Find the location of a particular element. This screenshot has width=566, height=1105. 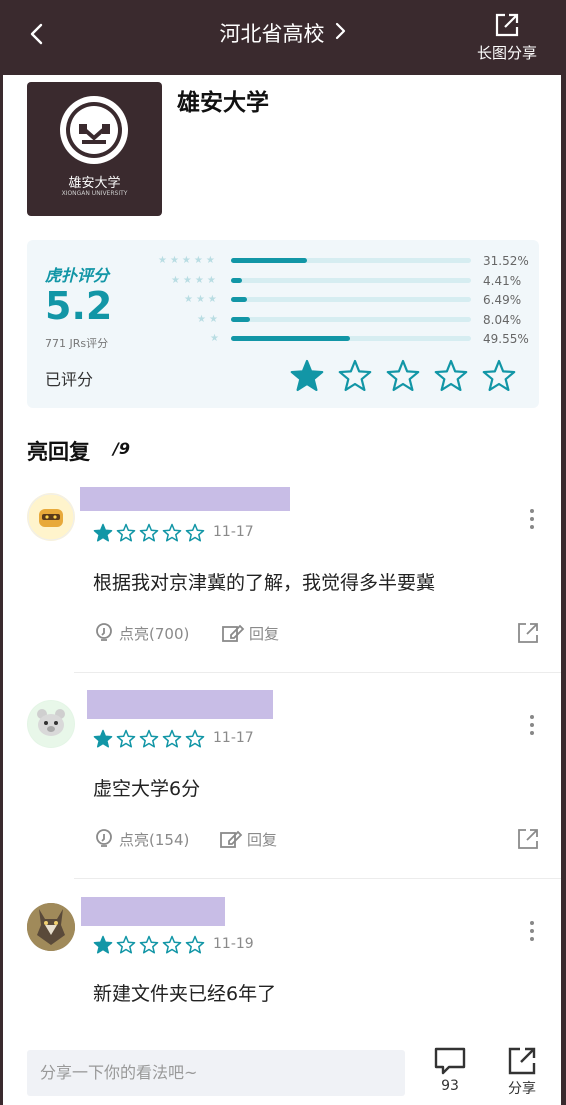

rated-status: 已评分 is located at coordinates (69, 379).